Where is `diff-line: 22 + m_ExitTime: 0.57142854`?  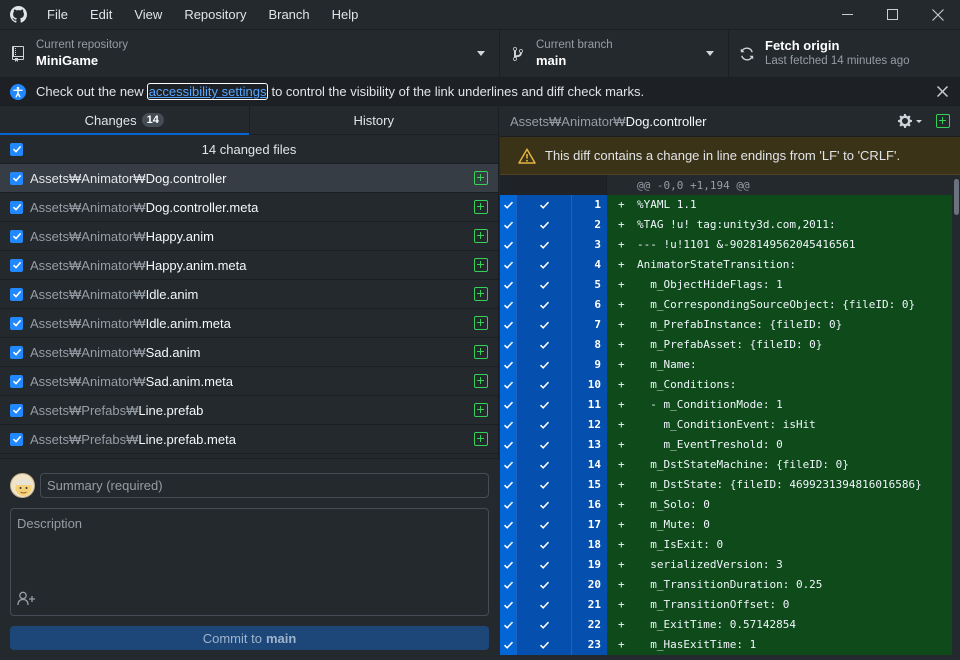
diff-line: 22 + m_ExitTime: 0.57142854 is located at coordinates (726, 625).